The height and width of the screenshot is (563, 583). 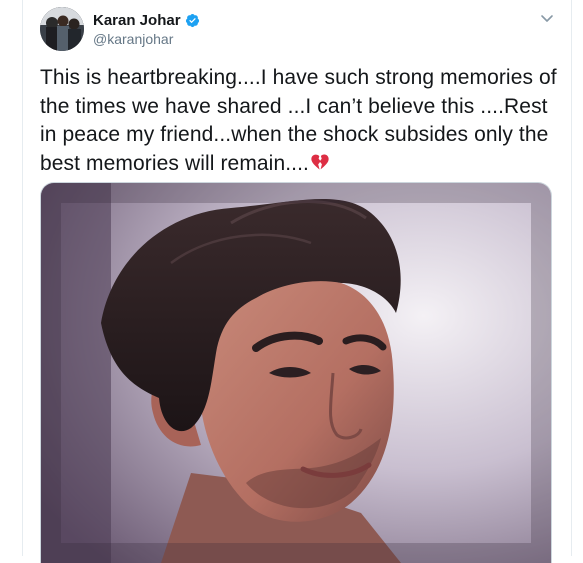 What do you see at coordinates (62, 29) in the screenshot?
I see `avatar` at bounding box center [62, 29].